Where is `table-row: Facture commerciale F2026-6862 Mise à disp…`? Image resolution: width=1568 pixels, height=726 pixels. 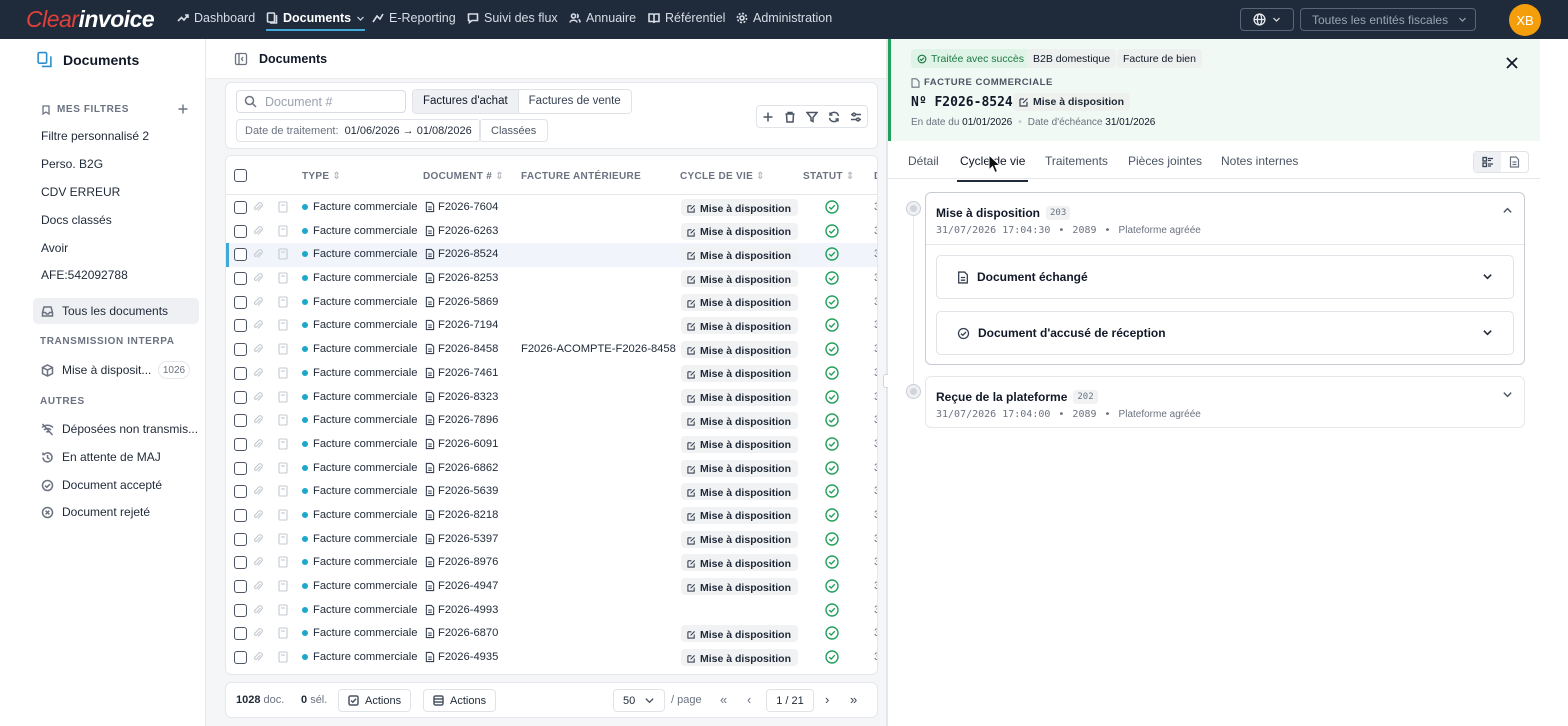 table-row: Facture commerciale F2026-6862 Mise à disp… is located at coordinates (551, 469).